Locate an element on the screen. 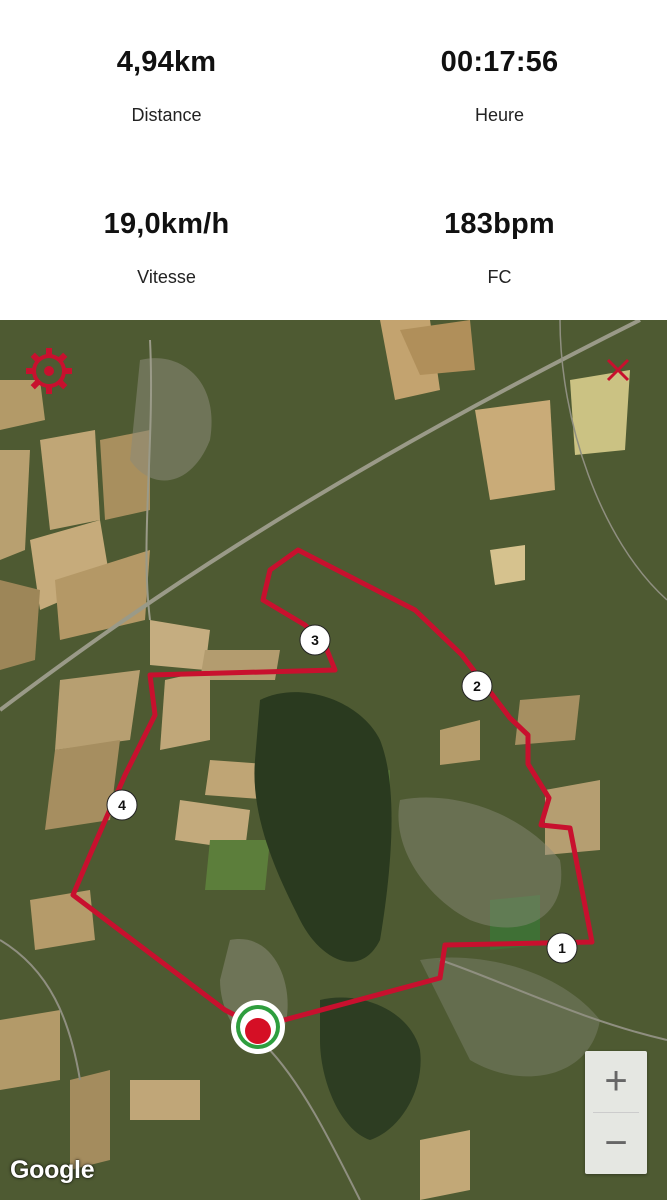 This screenshot has height=1200, width=667. close-icon is located at coordinates (618, 370).